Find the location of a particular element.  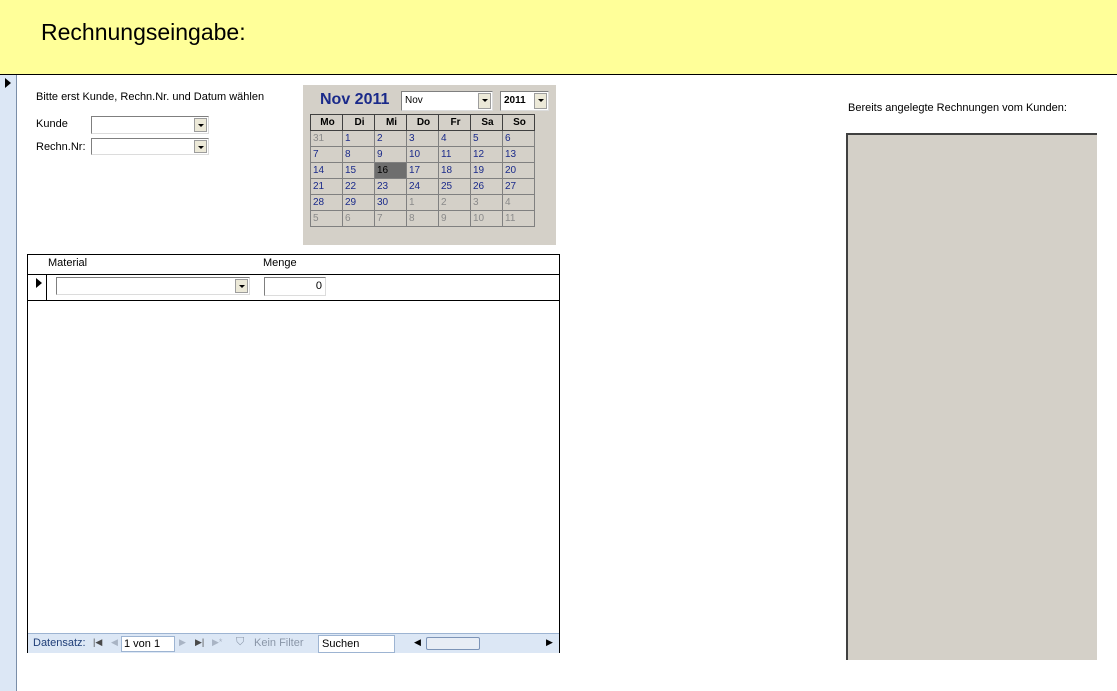

calendar-day-other-month: 5 is located at coordinates (326, 218).